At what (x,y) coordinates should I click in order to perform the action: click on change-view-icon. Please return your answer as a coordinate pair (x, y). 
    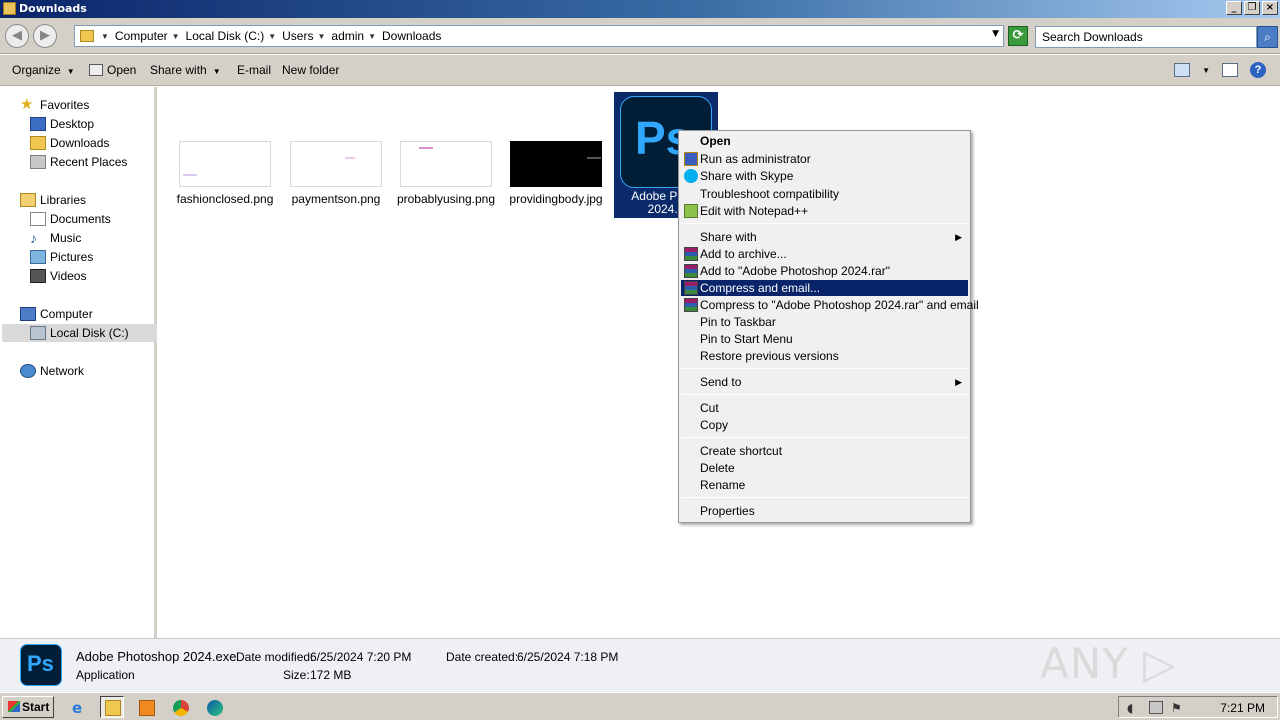
    Looking at the image, I should click on (1182, 70).